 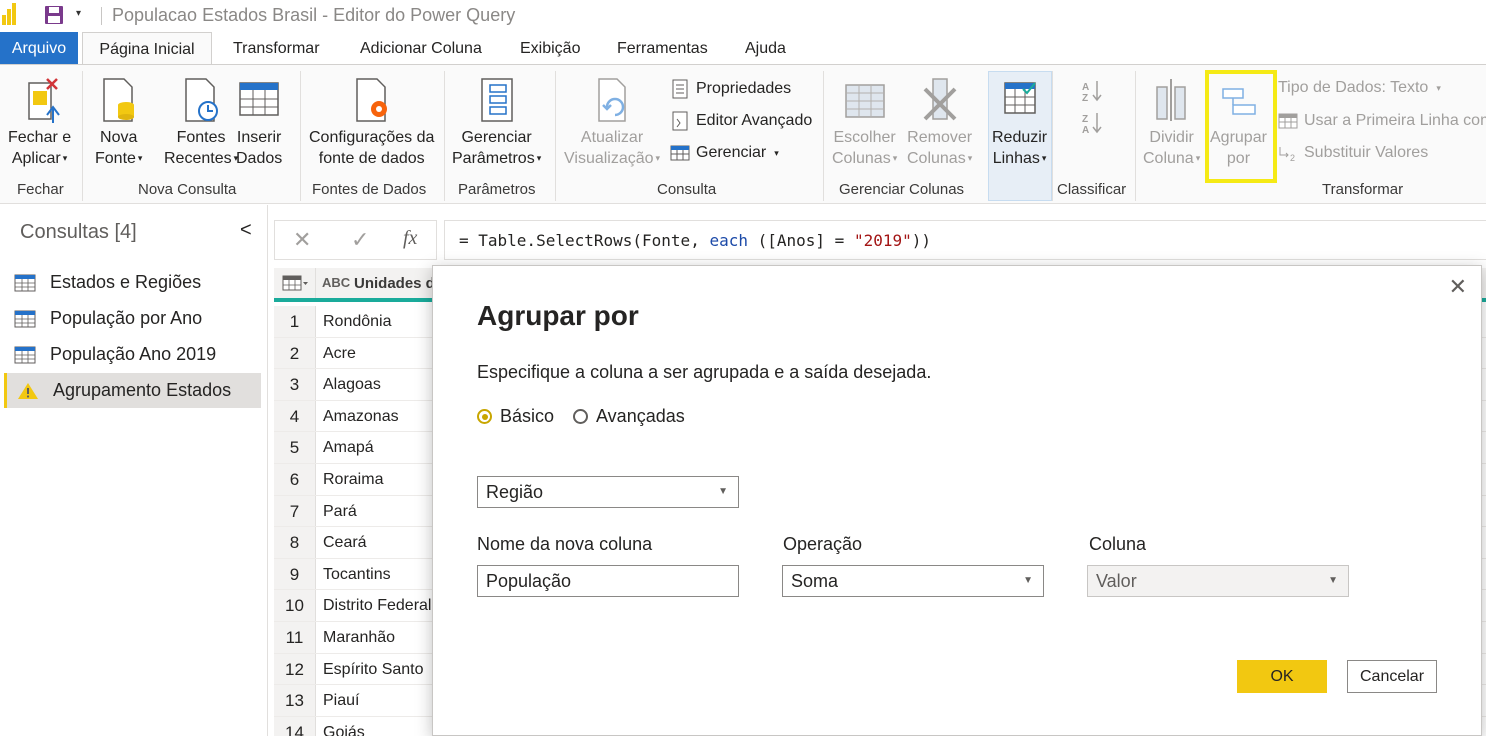 I want to click on reduce-rows-button: Reduzir Linhas ▾, so click(x=1019, y=122).